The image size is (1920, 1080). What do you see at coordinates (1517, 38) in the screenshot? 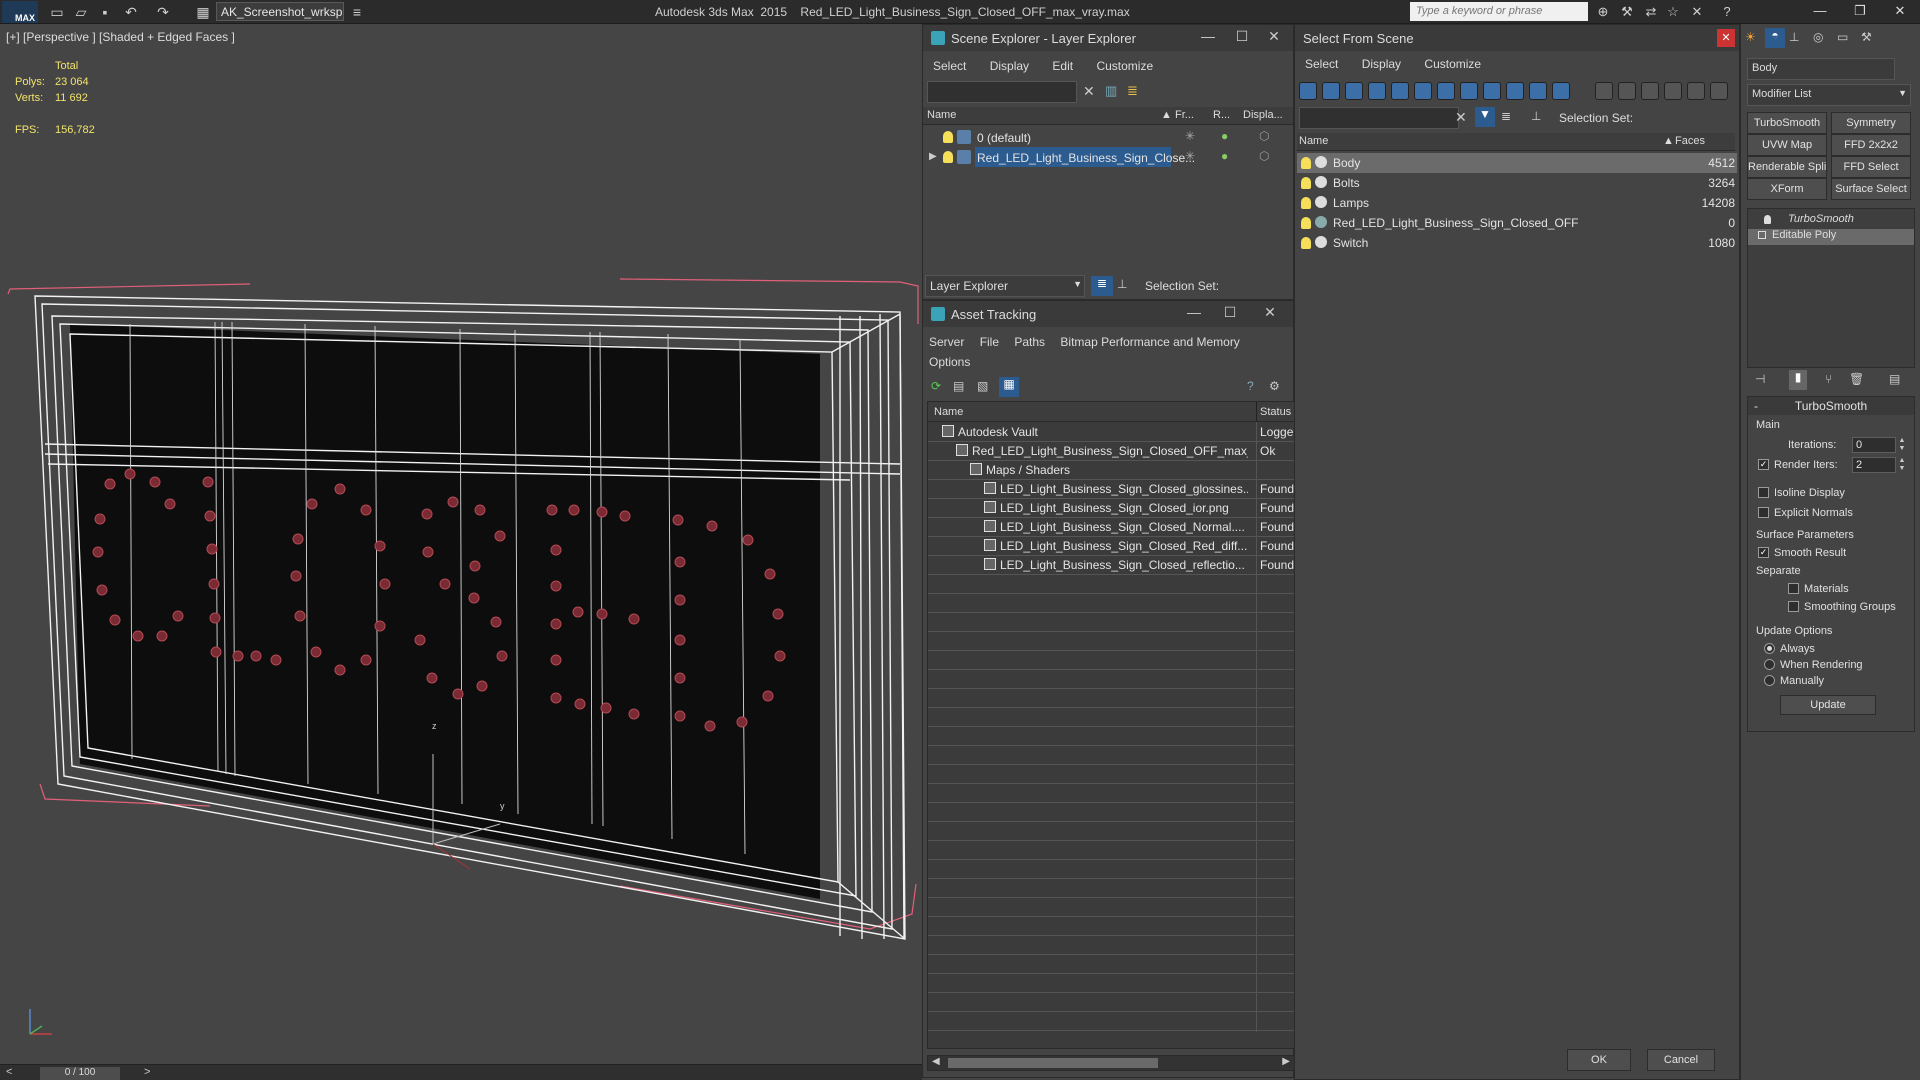
I see `sfs-titlebar: Select From Scene ✕` at bounding box center [1517, 38].